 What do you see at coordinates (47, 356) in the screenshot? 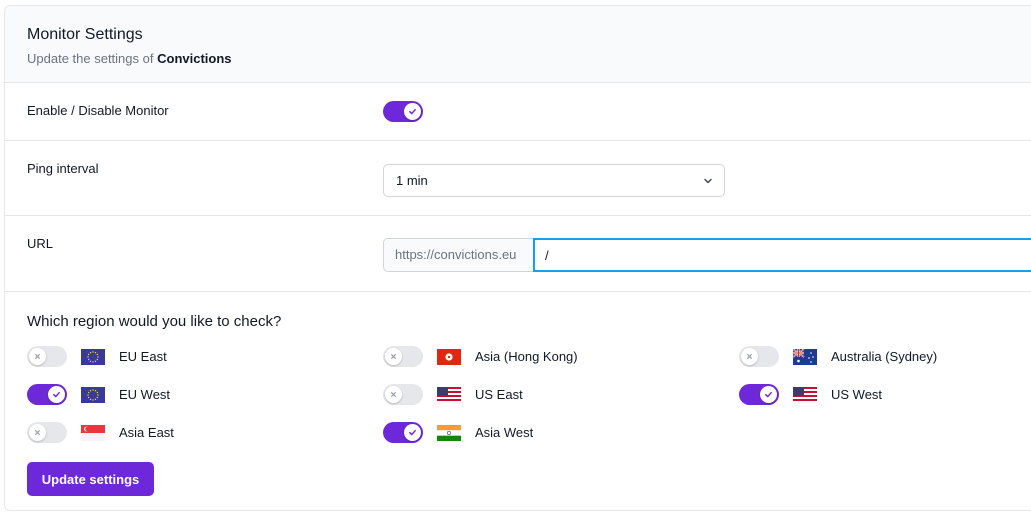
I see `region-toggle-eu-east` at bounding box center [47, 356].